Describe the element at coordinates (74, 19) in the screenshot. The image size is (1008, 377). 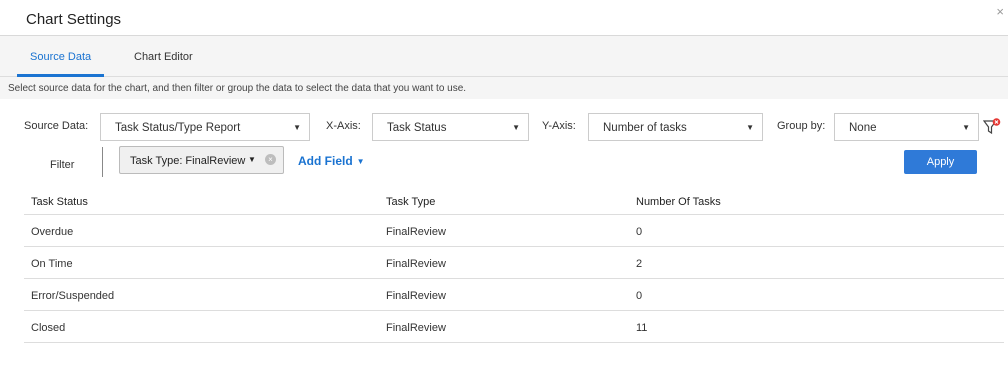
I see `dialog-title: Chart Settings` at that location.